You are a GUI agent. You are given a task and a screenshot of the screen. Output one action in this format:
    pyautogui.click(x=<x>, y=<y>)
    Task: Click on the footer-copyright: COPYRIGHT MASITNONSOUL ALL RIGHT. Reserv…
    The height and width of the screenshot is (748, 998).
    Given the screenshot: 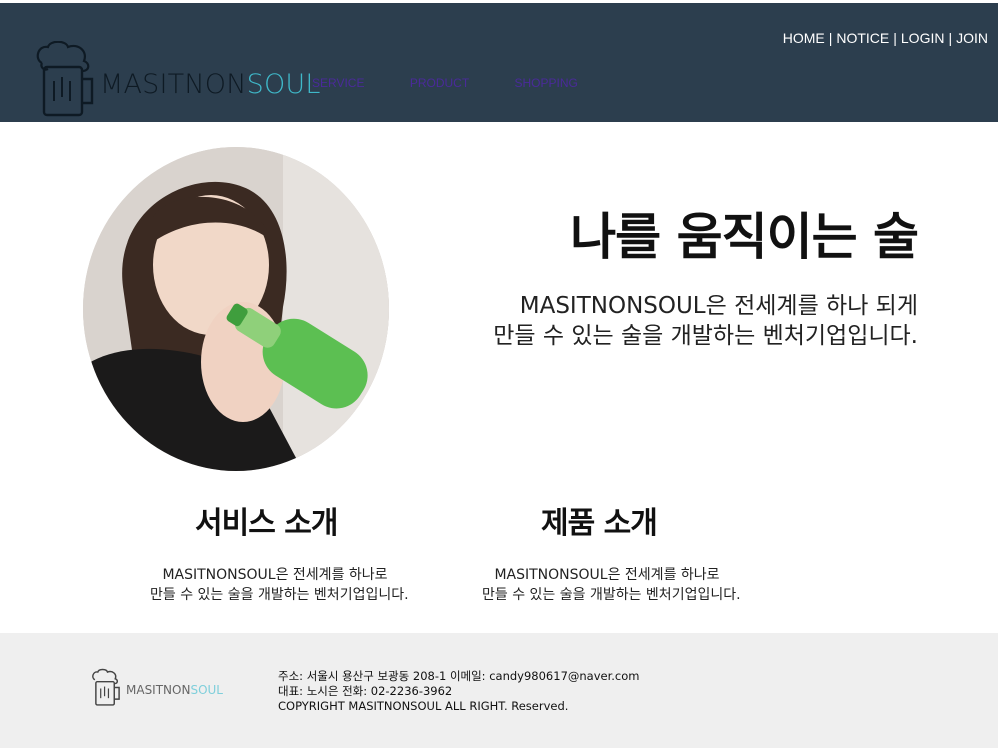 What is the action you would take?
    pyautogui.click(x=423, y=706)
    